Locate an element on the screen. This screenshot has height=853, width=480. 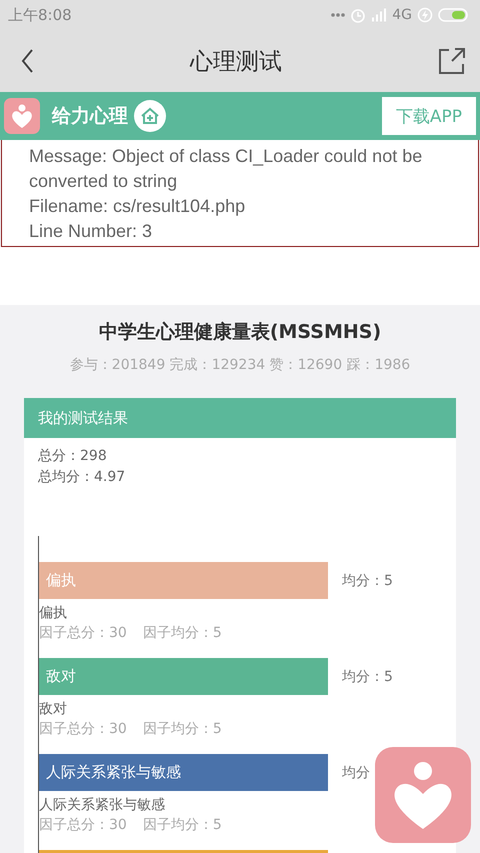
test-stats: 参与：201849 完成：129234 赞：12690 踩：1986 is located at coordinates (240, 365).